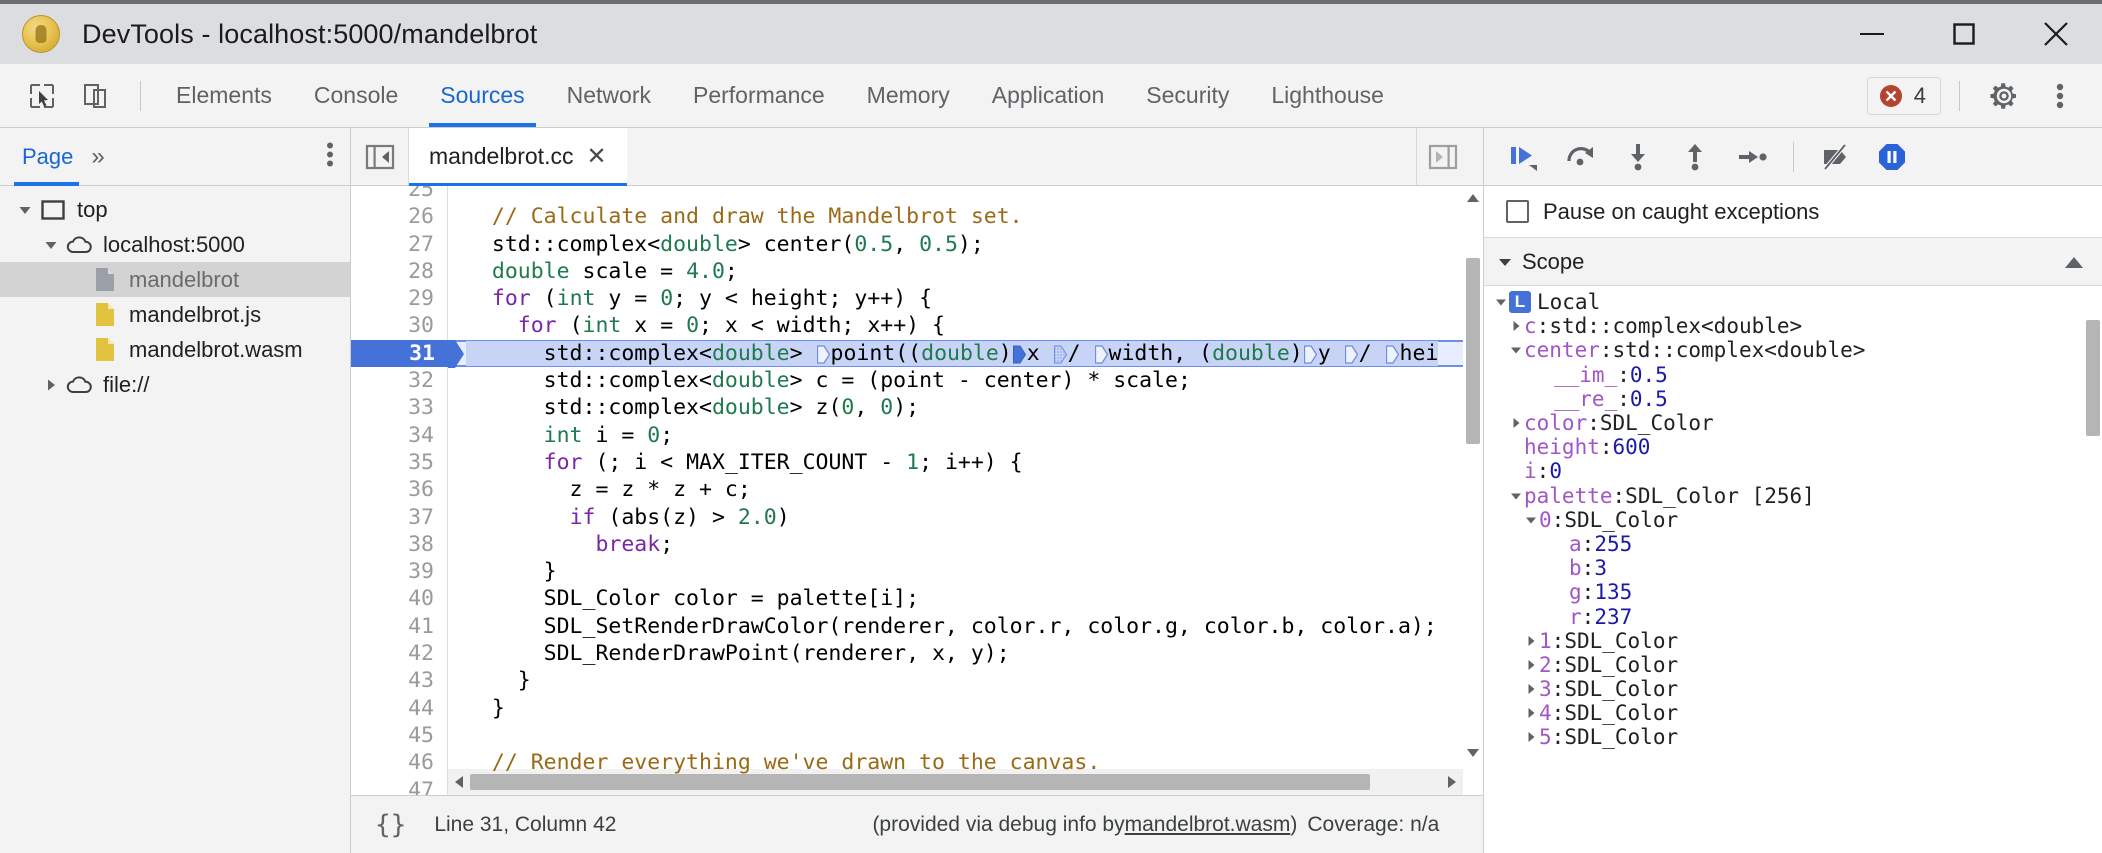 This screenshot has height=853, width=2102. I want to click on scope-variable-row: palette: SDL_Color [256], so click(1793, 496).